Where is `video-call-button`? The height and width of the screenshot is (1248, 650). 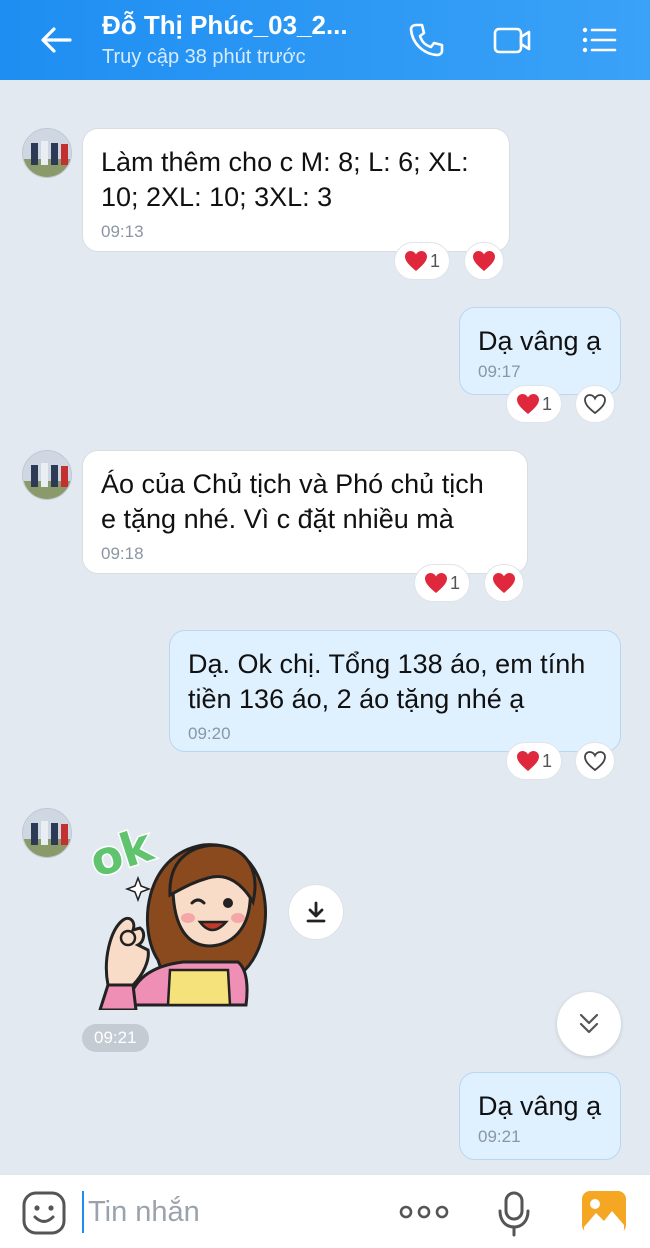 video-call-button is located at coordinates (512, 40).